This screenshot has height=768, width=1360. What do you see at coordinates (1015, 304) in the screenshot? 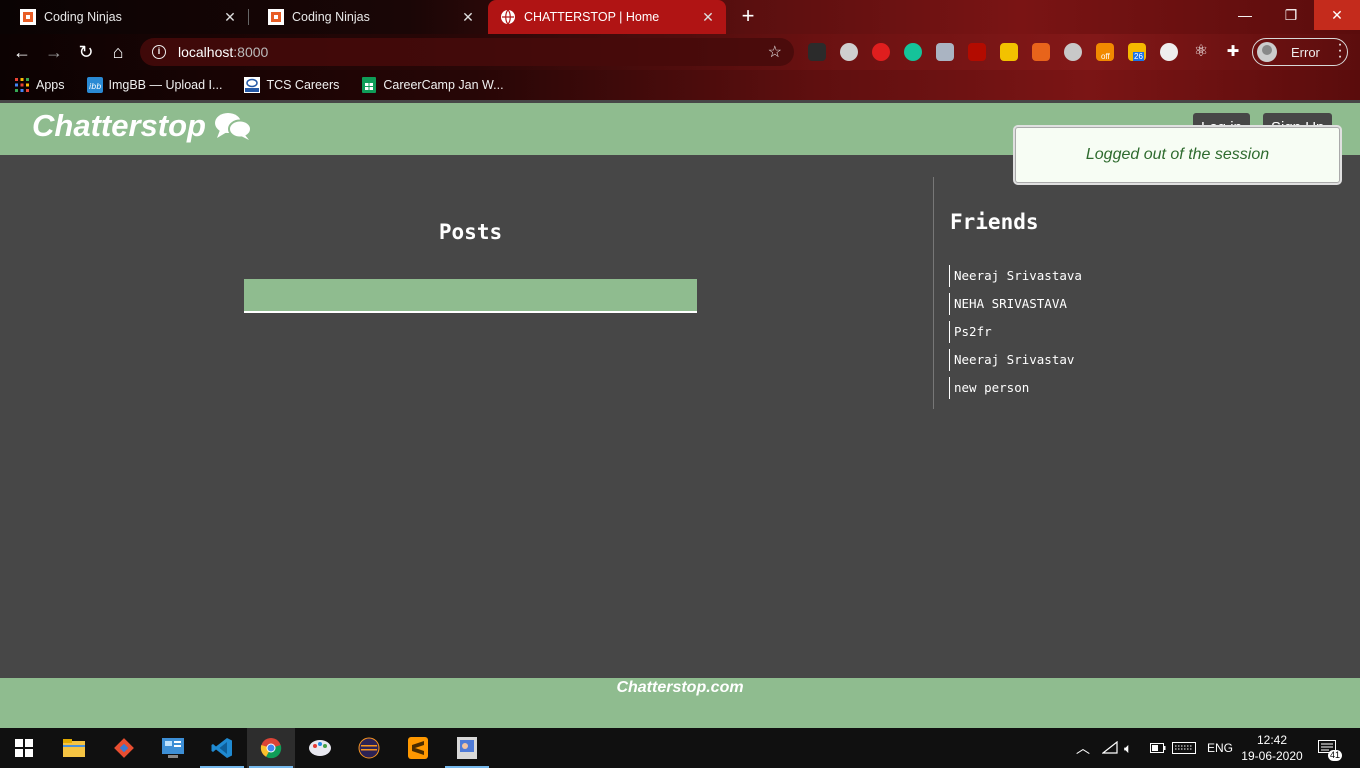
I see `friend-item: NEHA SRIVASTAVA` at bounding box center [1015, 304].